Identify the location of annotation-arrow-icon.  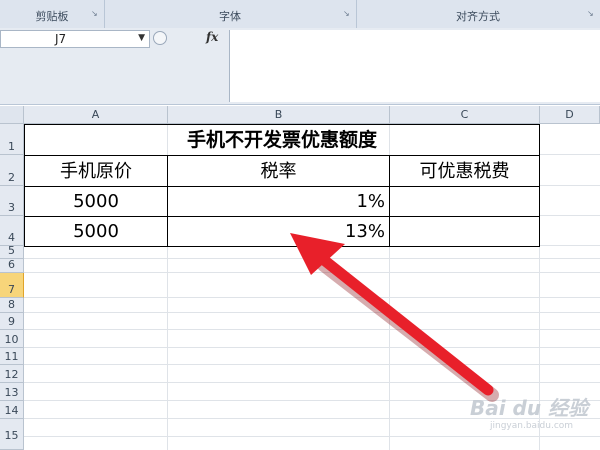
(394, 317).